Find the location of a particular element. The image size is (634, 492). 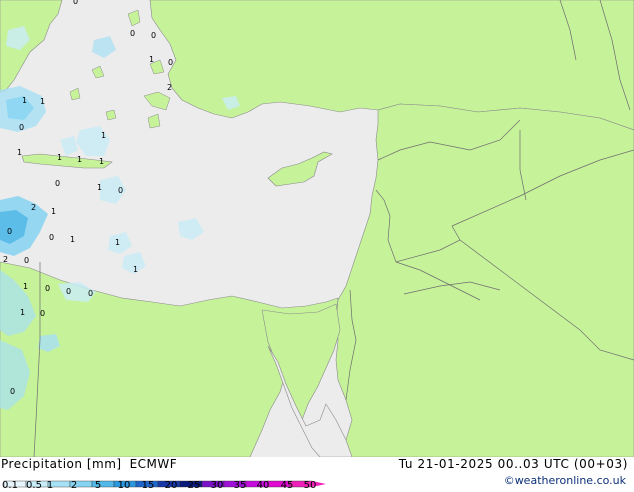

legend-tick-label: 30 is located at coordinates (217, 485).